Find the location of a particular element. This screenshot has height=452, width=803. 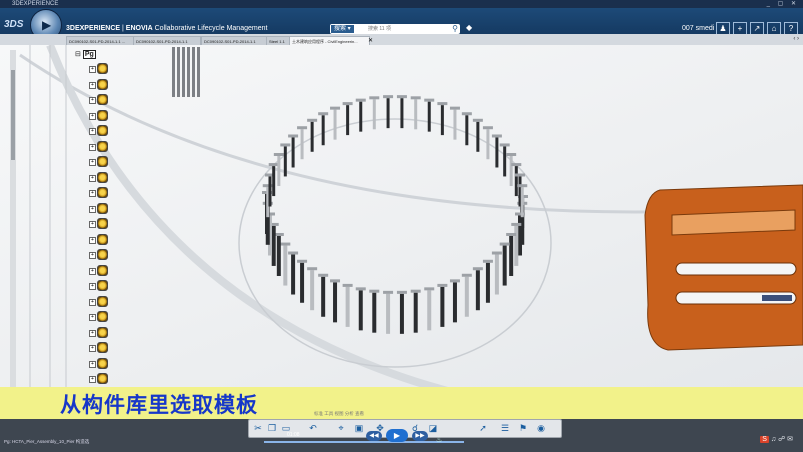

left-scrollbar is located at coordinates (13, 225).